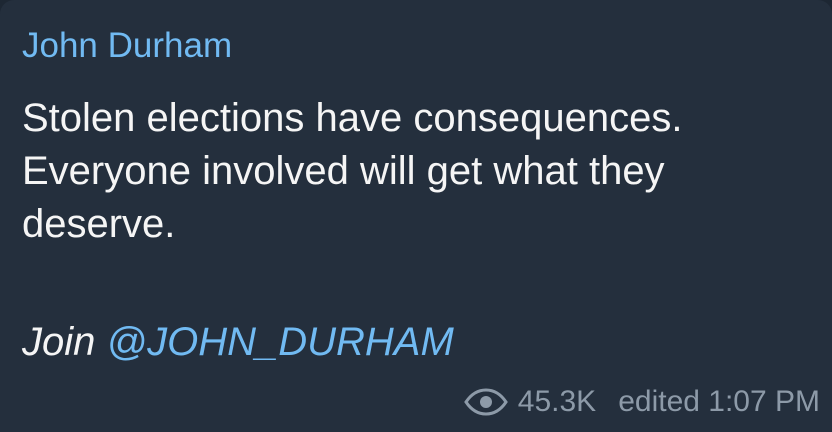 The width and height of the screenshot is (832, 432). What do you see at coordinates (343, 171) in the screenshot?
I see `message-line: Everyone involved will get what they` at bounding box center [343, 171].